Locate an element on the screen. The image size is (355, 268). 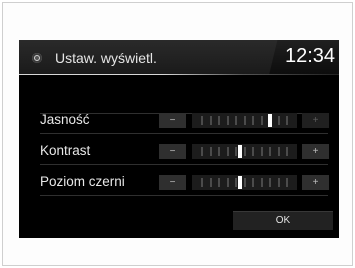
brightness-slider is located at coordinates (244, 120).